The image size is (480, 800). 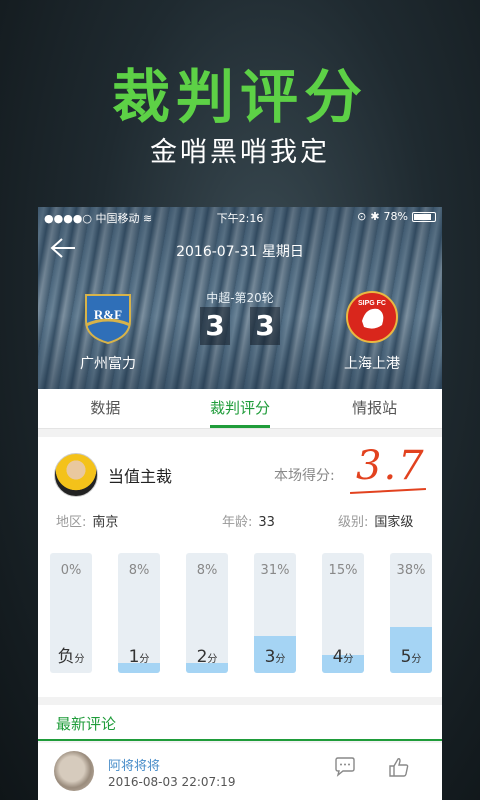 I want to click on rating-bar-percent: 0%, so click(x=71, y=570).